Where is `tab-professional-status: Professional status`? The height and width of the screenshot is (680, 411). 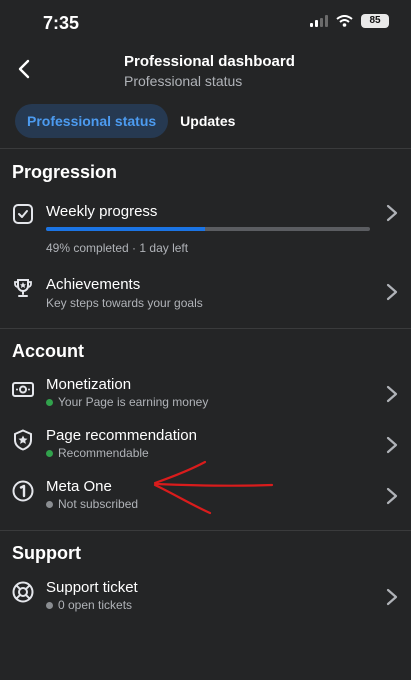 tab-professional-status: Professional status is located at coordinates (92, 121).